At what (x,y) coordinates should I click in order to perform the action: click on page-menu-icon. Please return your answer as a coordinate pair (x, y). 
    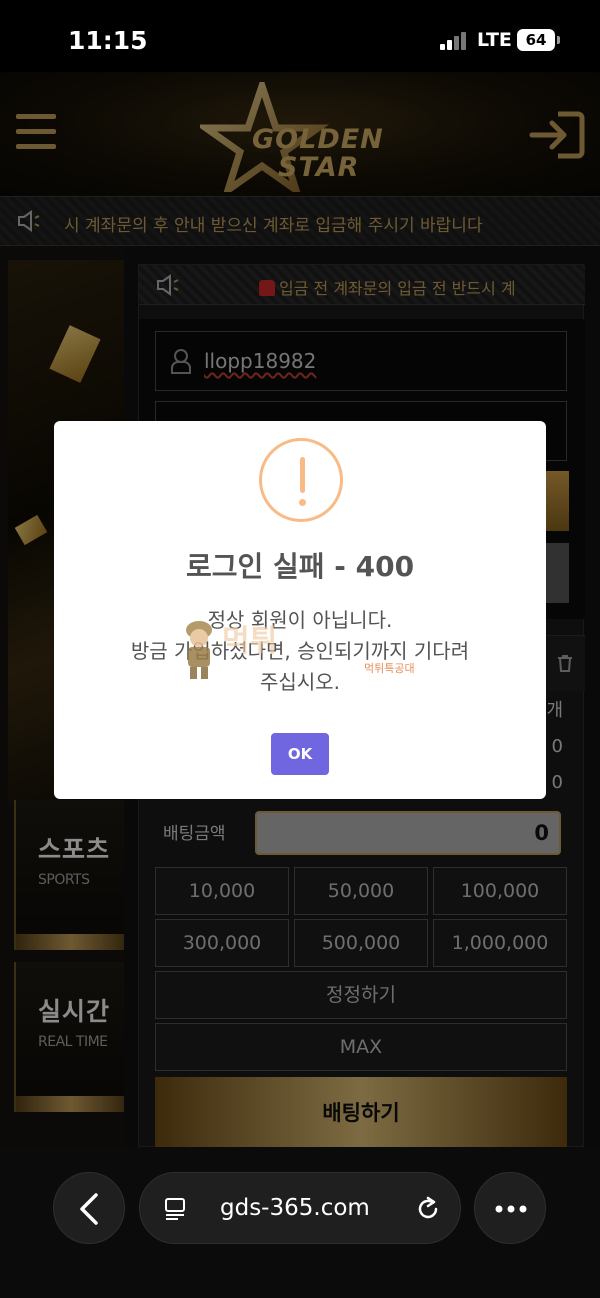
    Looking at the image, I should click on (175, 1209).